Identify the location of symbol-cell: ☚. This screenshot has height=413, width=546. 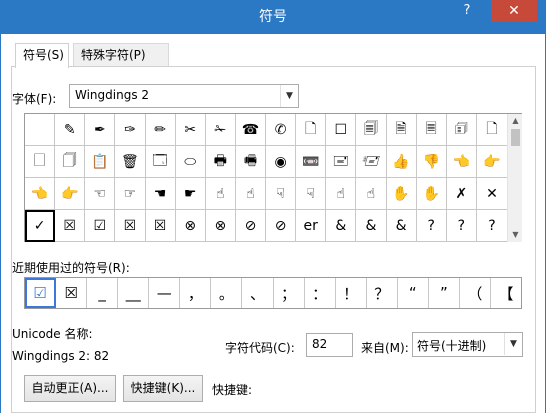
(160, 194).